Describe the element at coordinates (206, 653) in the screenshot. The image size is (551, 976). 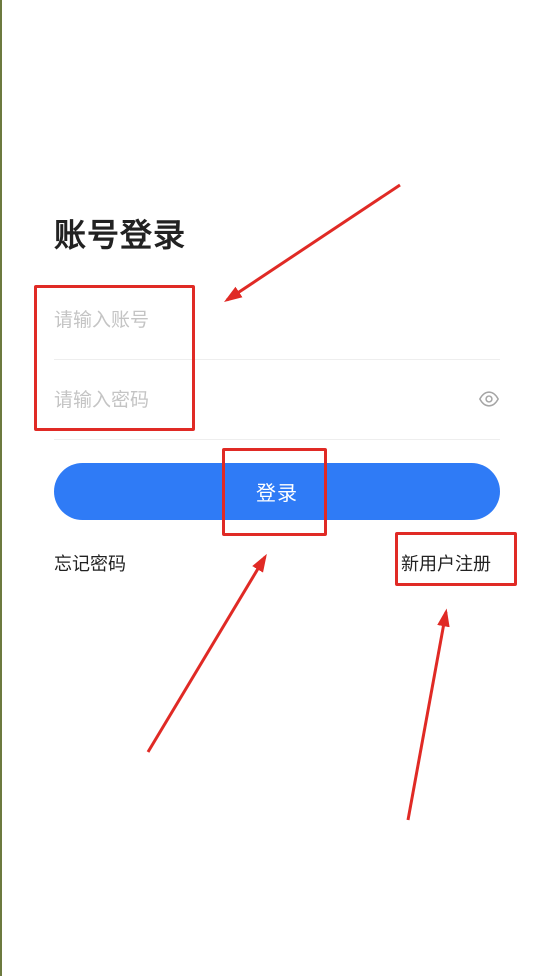
I see `annotation-arrow-login` at that location.